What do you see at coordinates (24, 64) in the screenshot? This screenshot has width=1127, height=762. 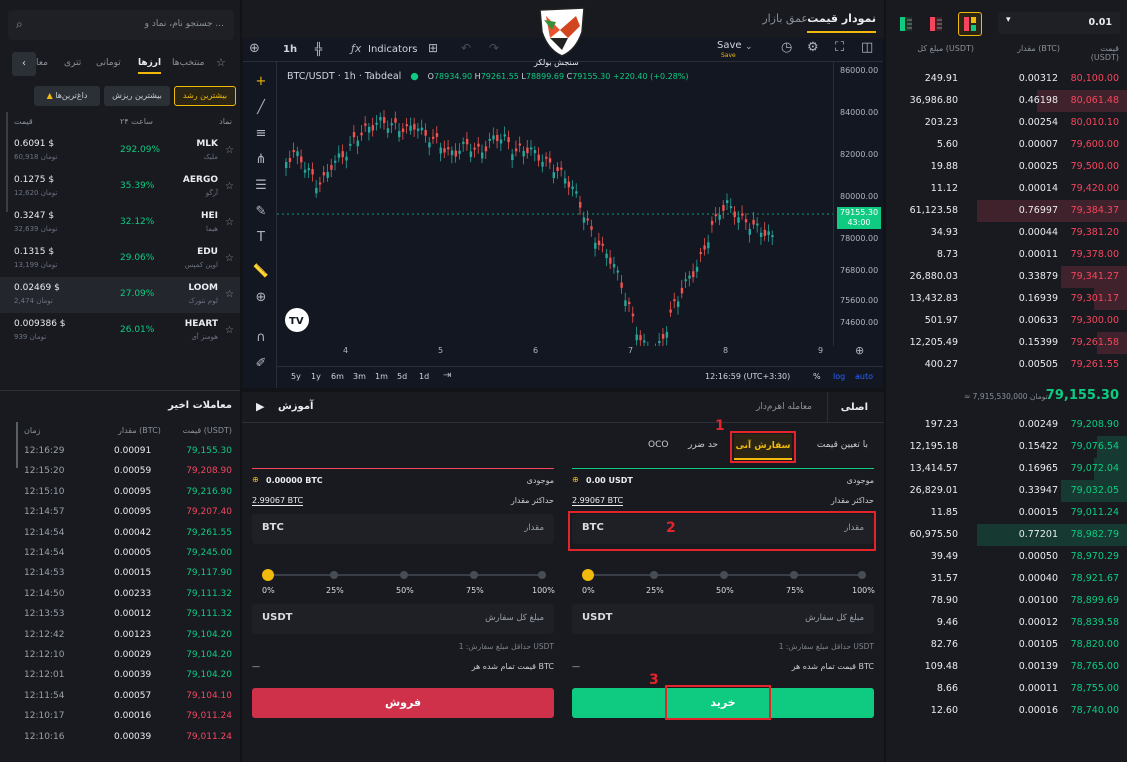 I see `tabs-scroll-left-button: ‹` at bounding box center [24, 64].